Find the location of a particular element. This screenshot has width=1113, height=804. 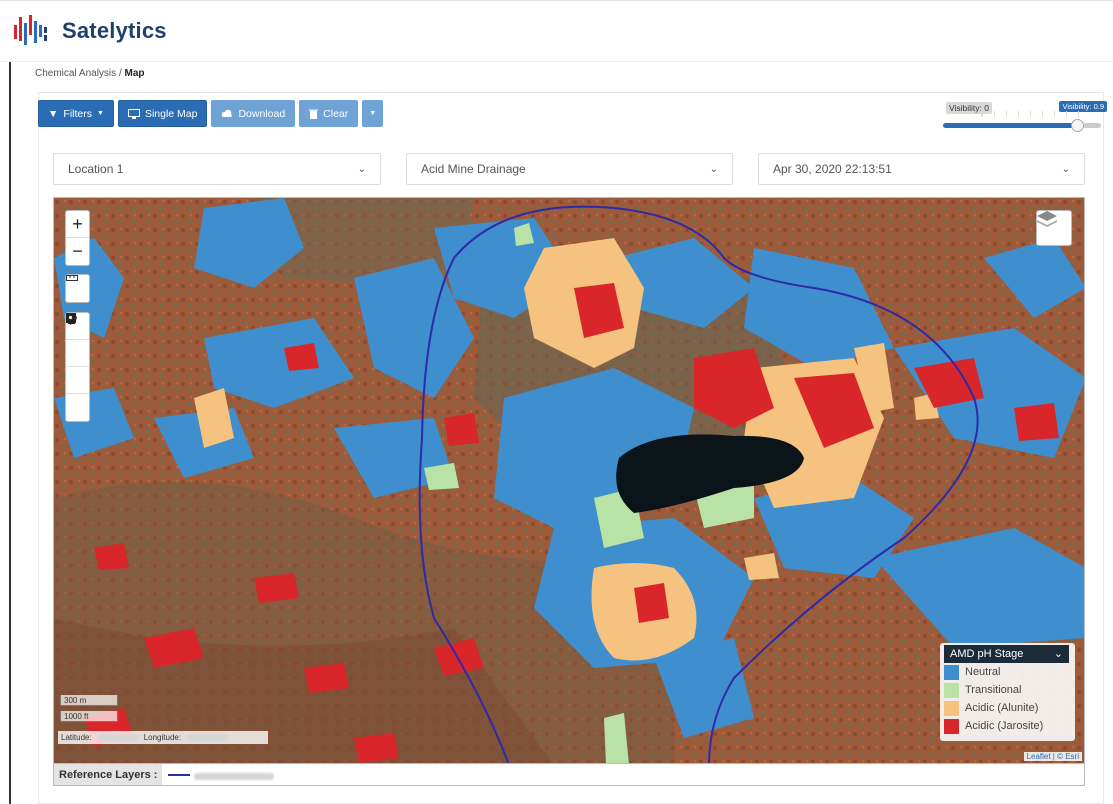

zoom-out-button: − is located at coordinates (77, 251).